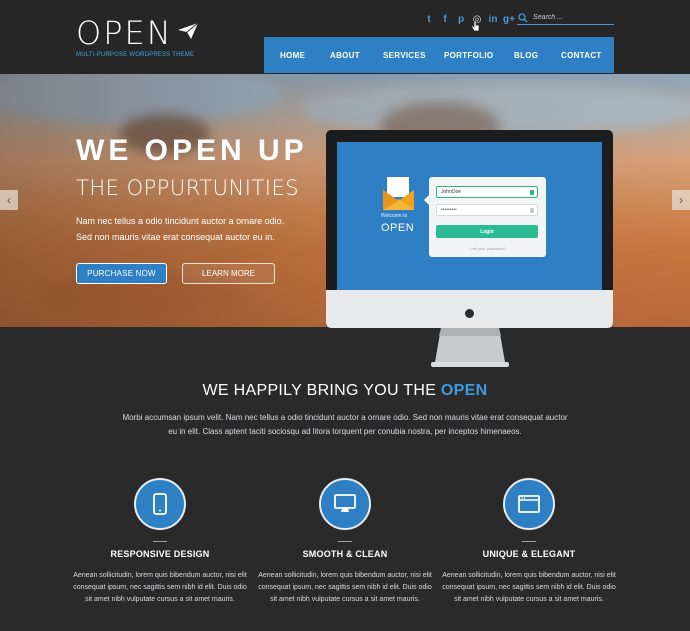  Describe the element at coordinates (451, 192) in the screenshot. I see `username-value: JohnDoe` at that location.